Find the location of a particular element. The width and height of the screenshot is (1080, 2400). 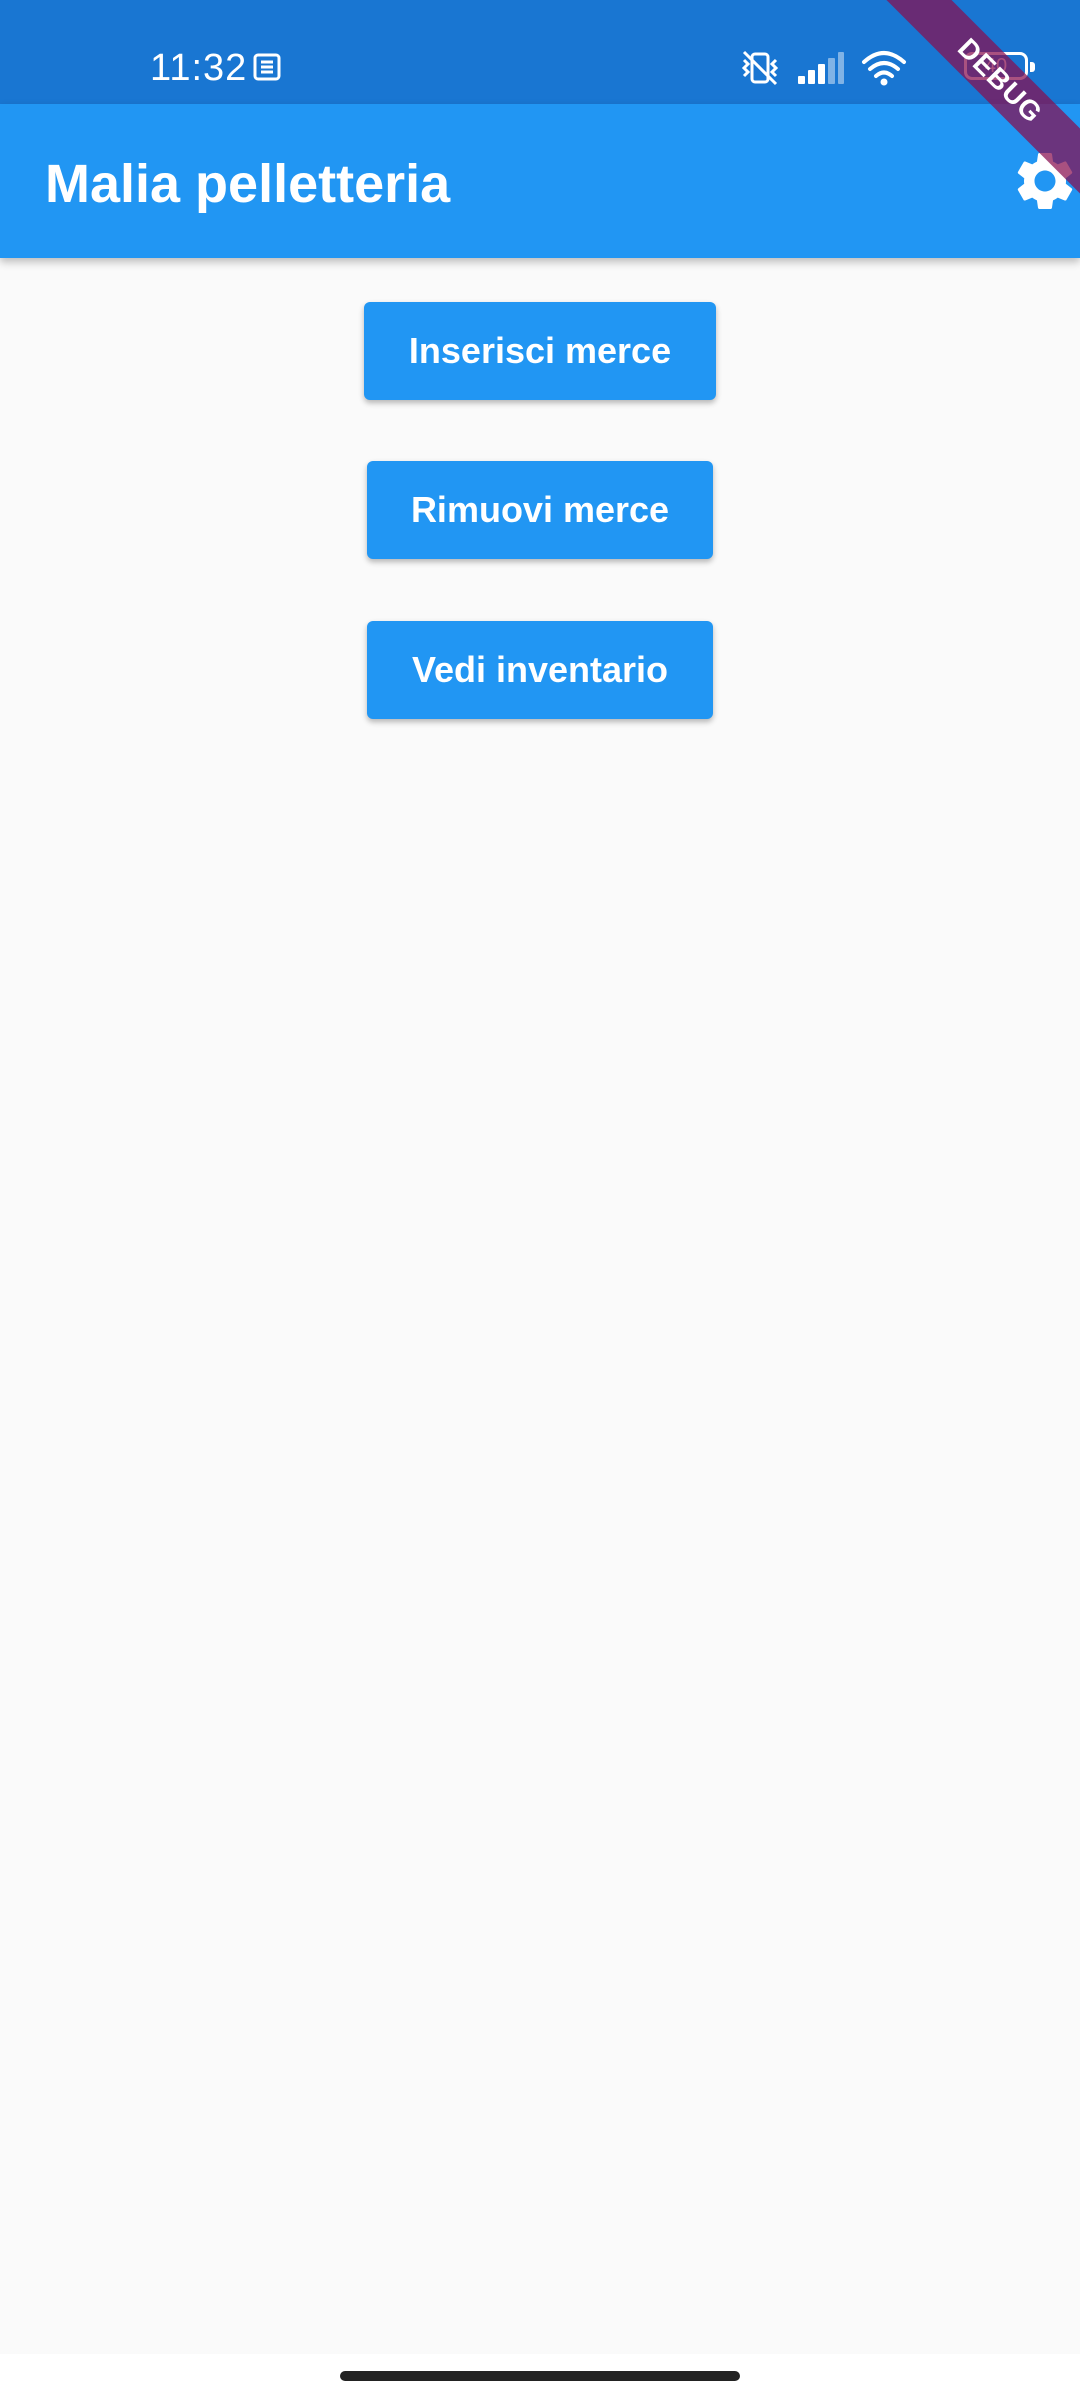

app-bar: Malia pelletteria is located at coordinates (540, 181).